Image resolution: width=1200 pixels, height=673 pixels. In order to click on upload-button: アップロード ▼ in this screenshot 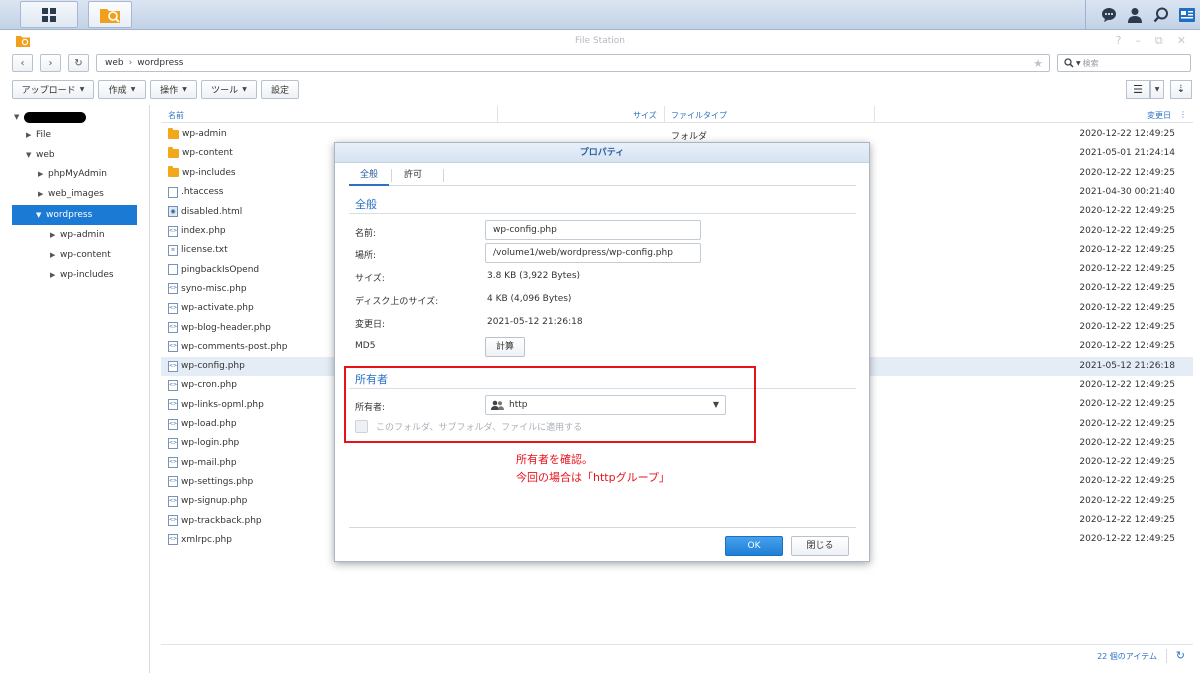, I will do `click(53, 89)`.